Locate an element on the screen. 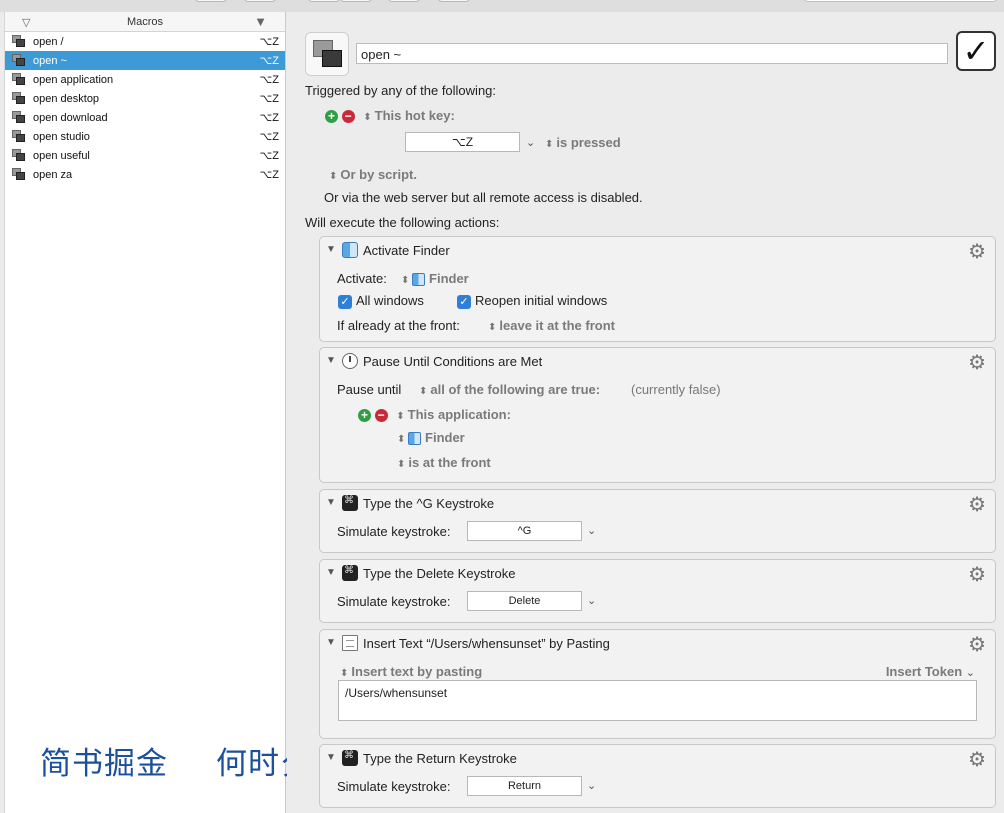 The height and width of the screenshot is (813, 1004). insert-mode-label: Insert text by pasting is located at coordinates (417, 671).